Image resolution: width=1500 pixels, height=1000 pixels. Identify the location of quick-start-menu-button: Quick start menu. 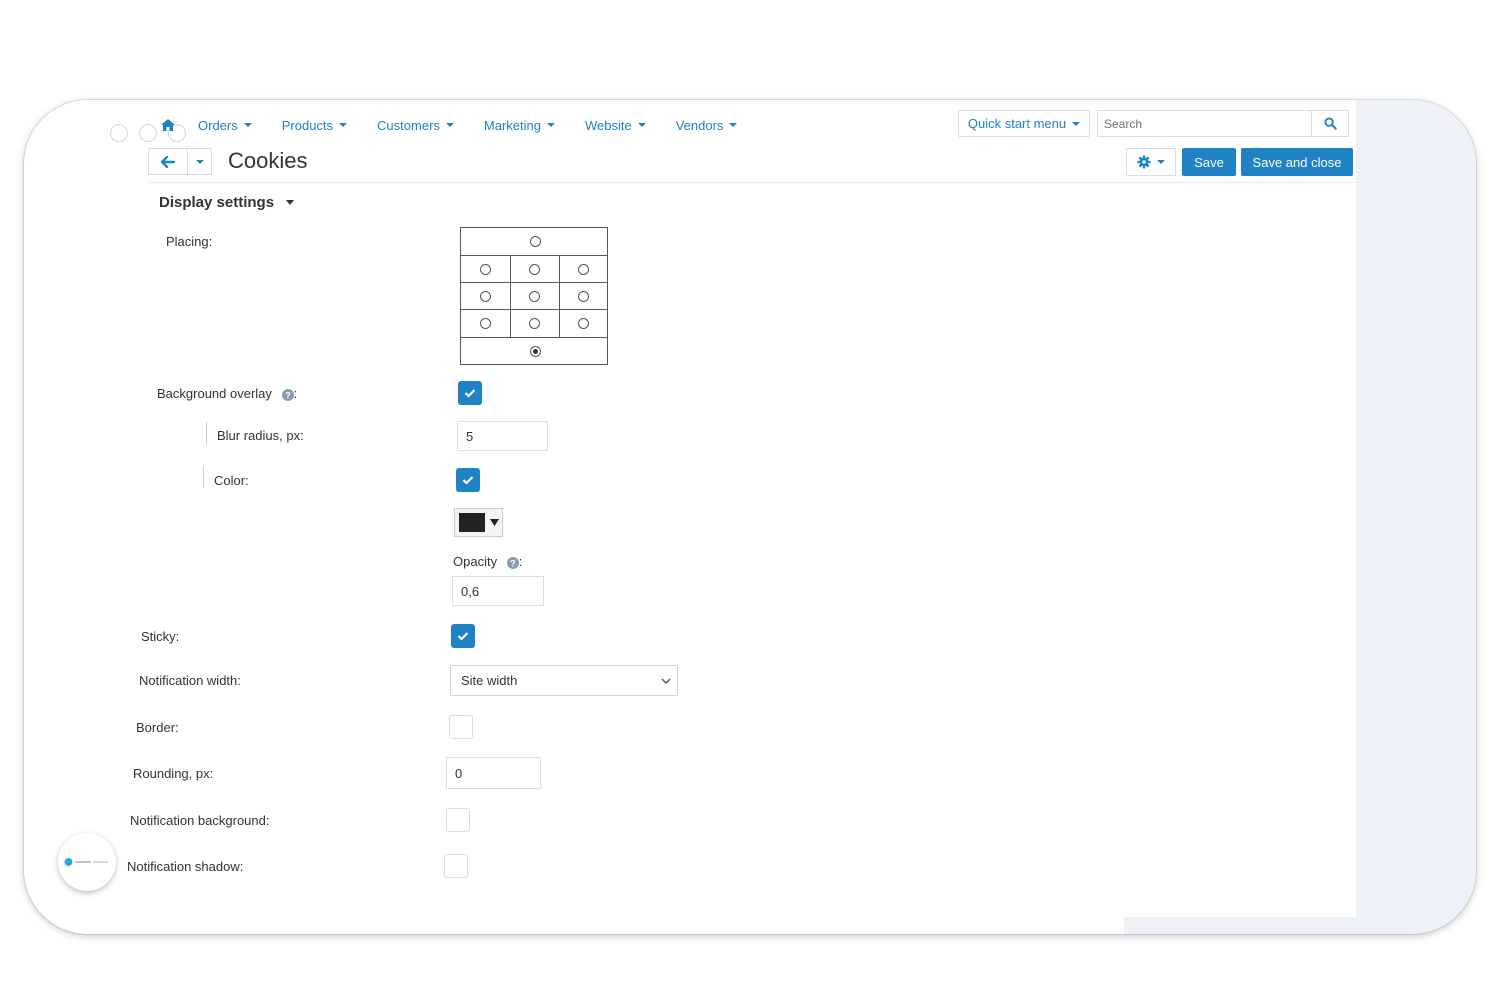
(1024, 123).